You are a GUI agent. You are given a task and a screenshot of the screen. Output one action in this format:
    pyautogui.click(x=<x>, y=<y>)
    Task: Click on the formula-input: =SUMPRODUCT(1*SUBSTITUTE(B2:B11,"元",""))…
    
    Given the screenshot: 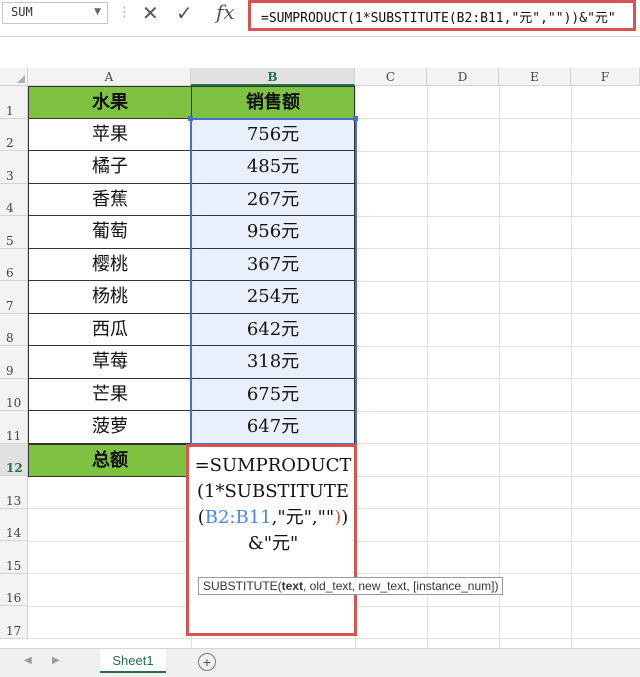 What is the action you would take?
    pyautogui.click(x=442, y=15)
    